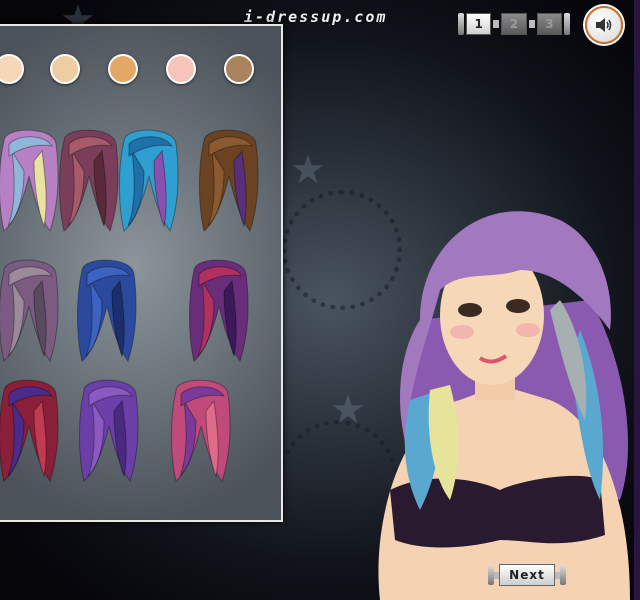 This screenshot has height=600, width=640. I want to click on sound-toggle-button, so click(604, 25).